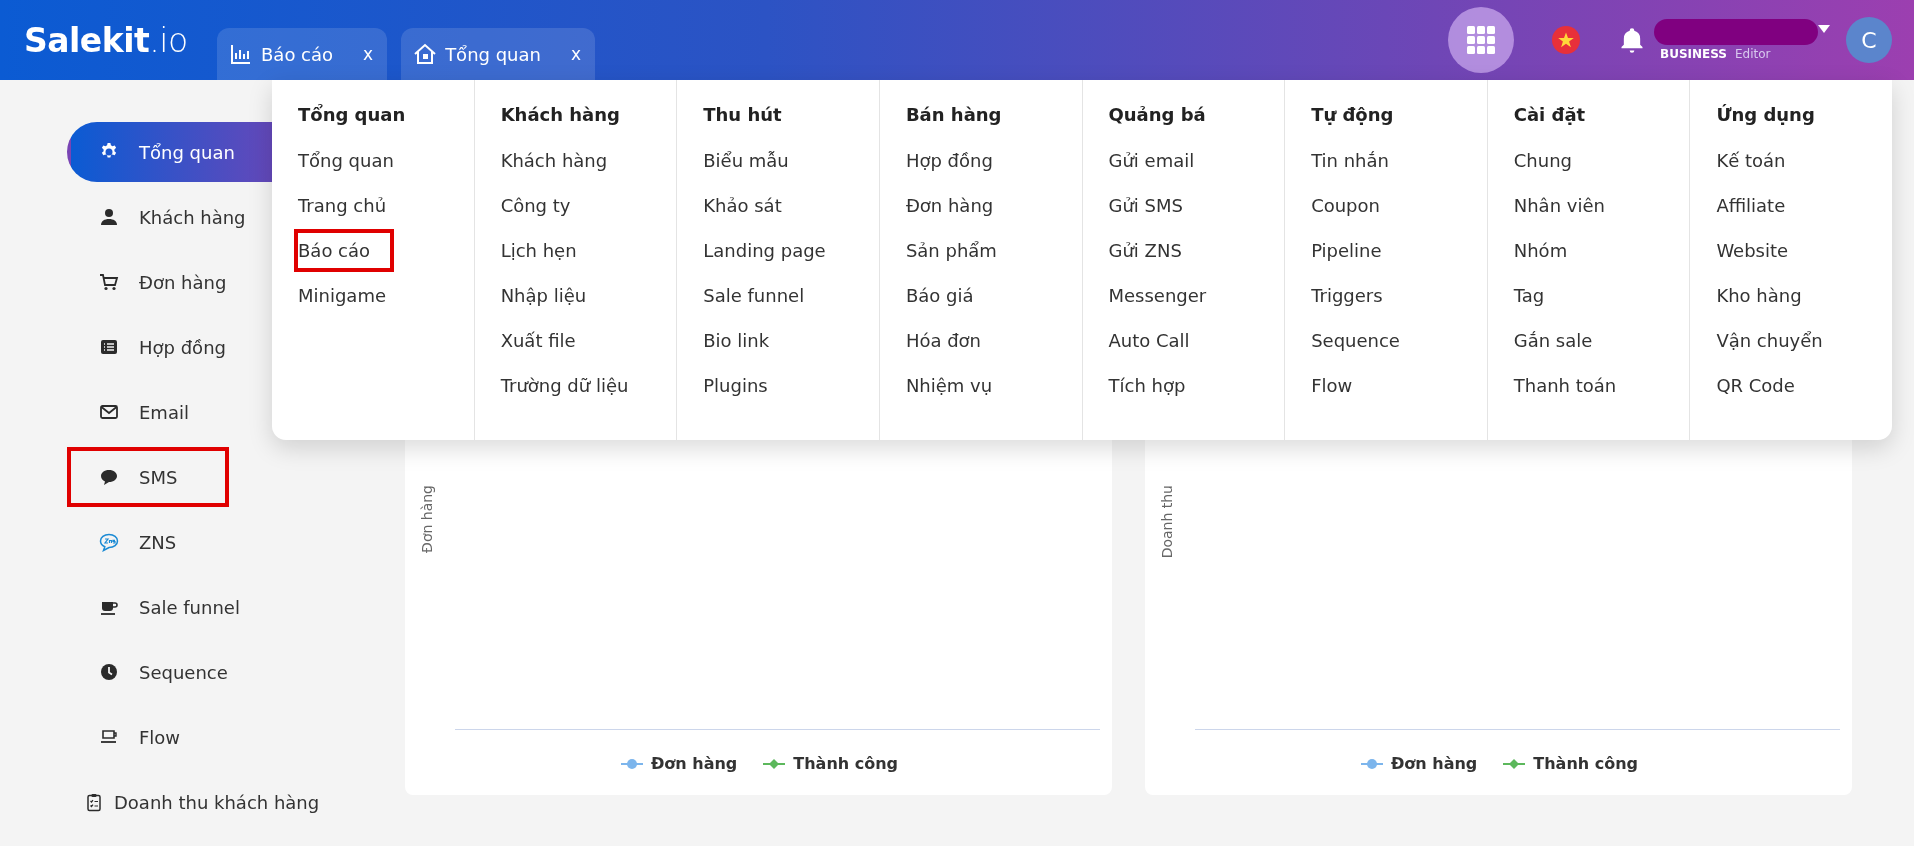  I want to click on tab-label: Báo cáo, so click(297, 54).